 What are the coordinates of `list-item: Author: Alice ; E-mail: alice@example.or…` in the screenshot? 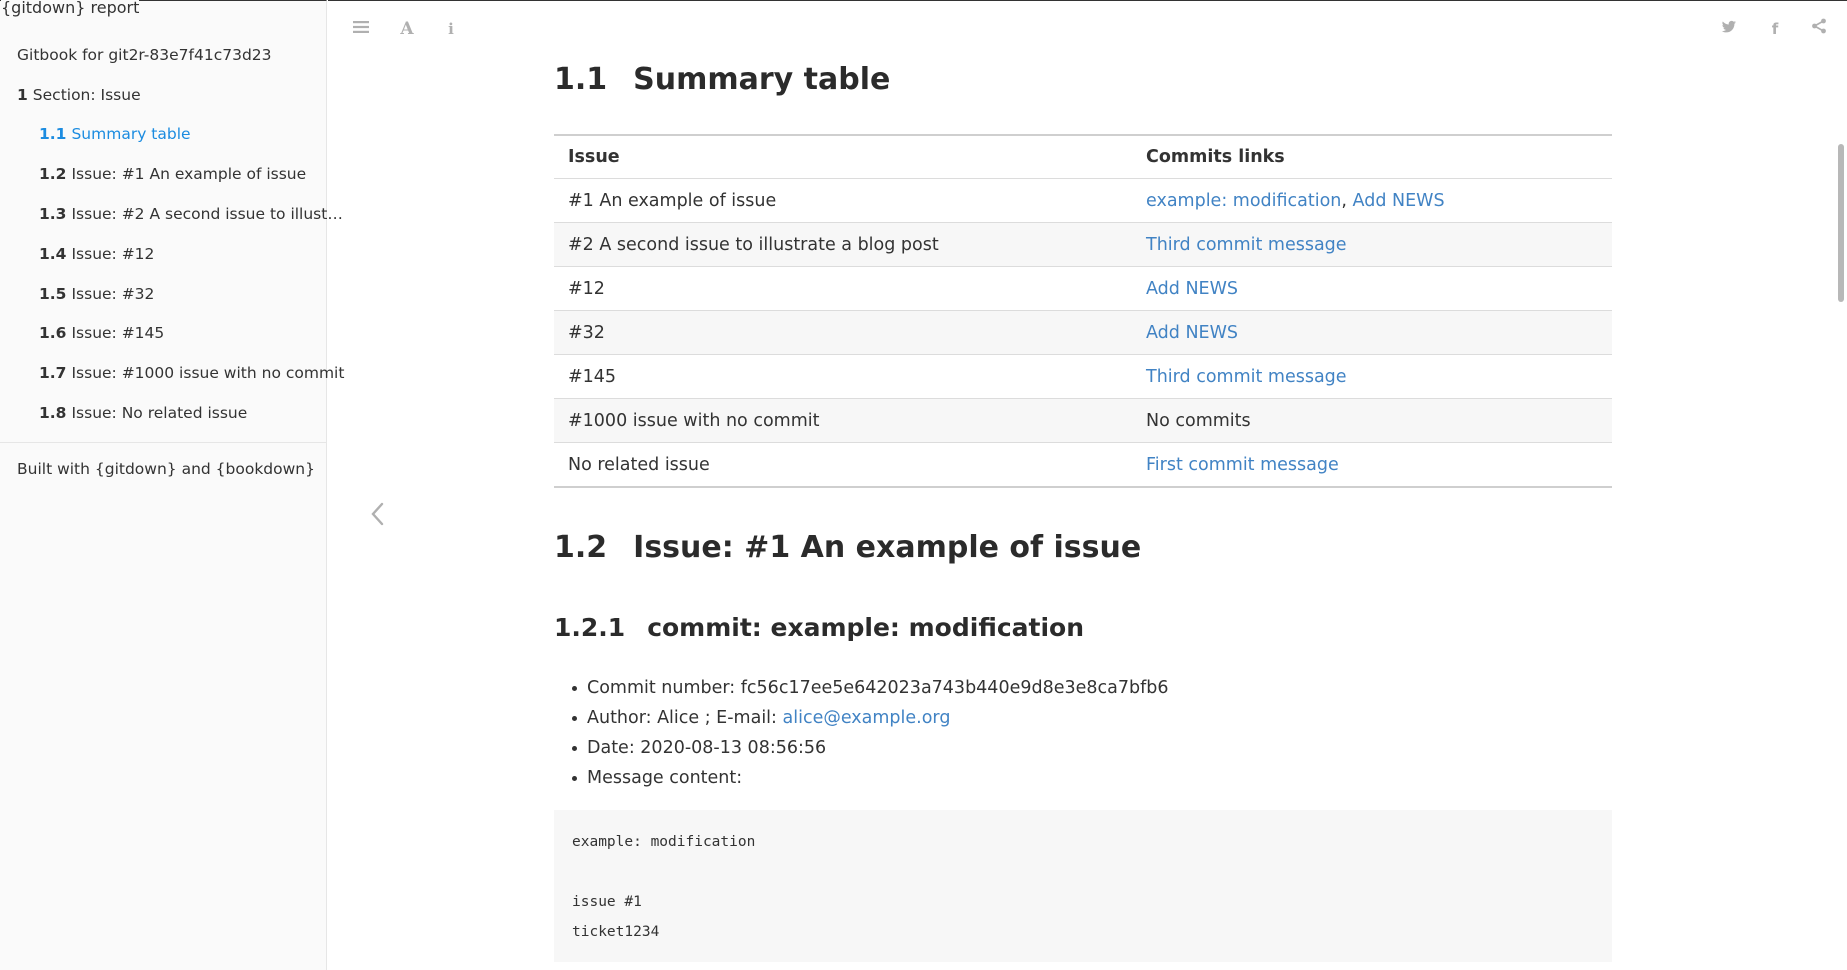 It's located at (870, 718).